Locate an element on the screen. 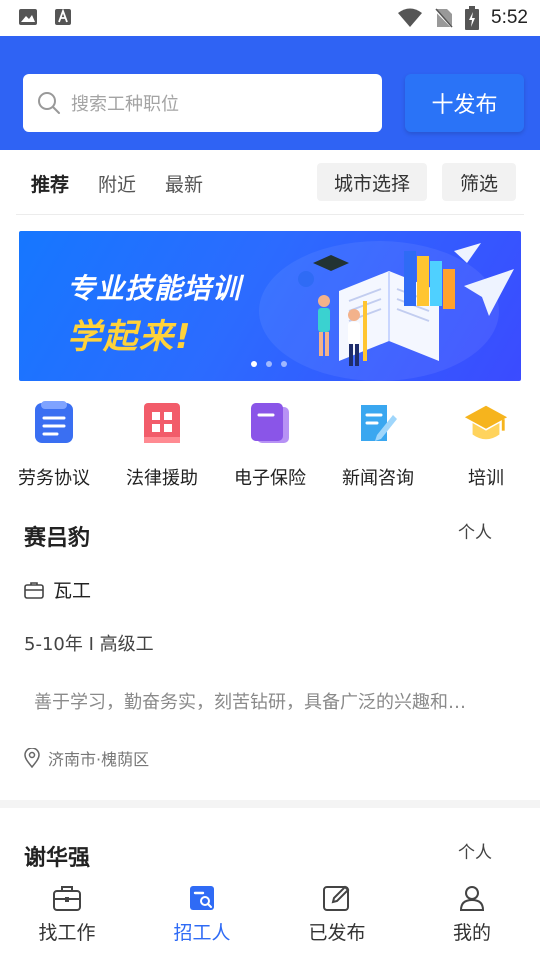 The image size is (540, 960). promo-banner: 专业技能培训 学起来! is located at coordinates (270, 306).